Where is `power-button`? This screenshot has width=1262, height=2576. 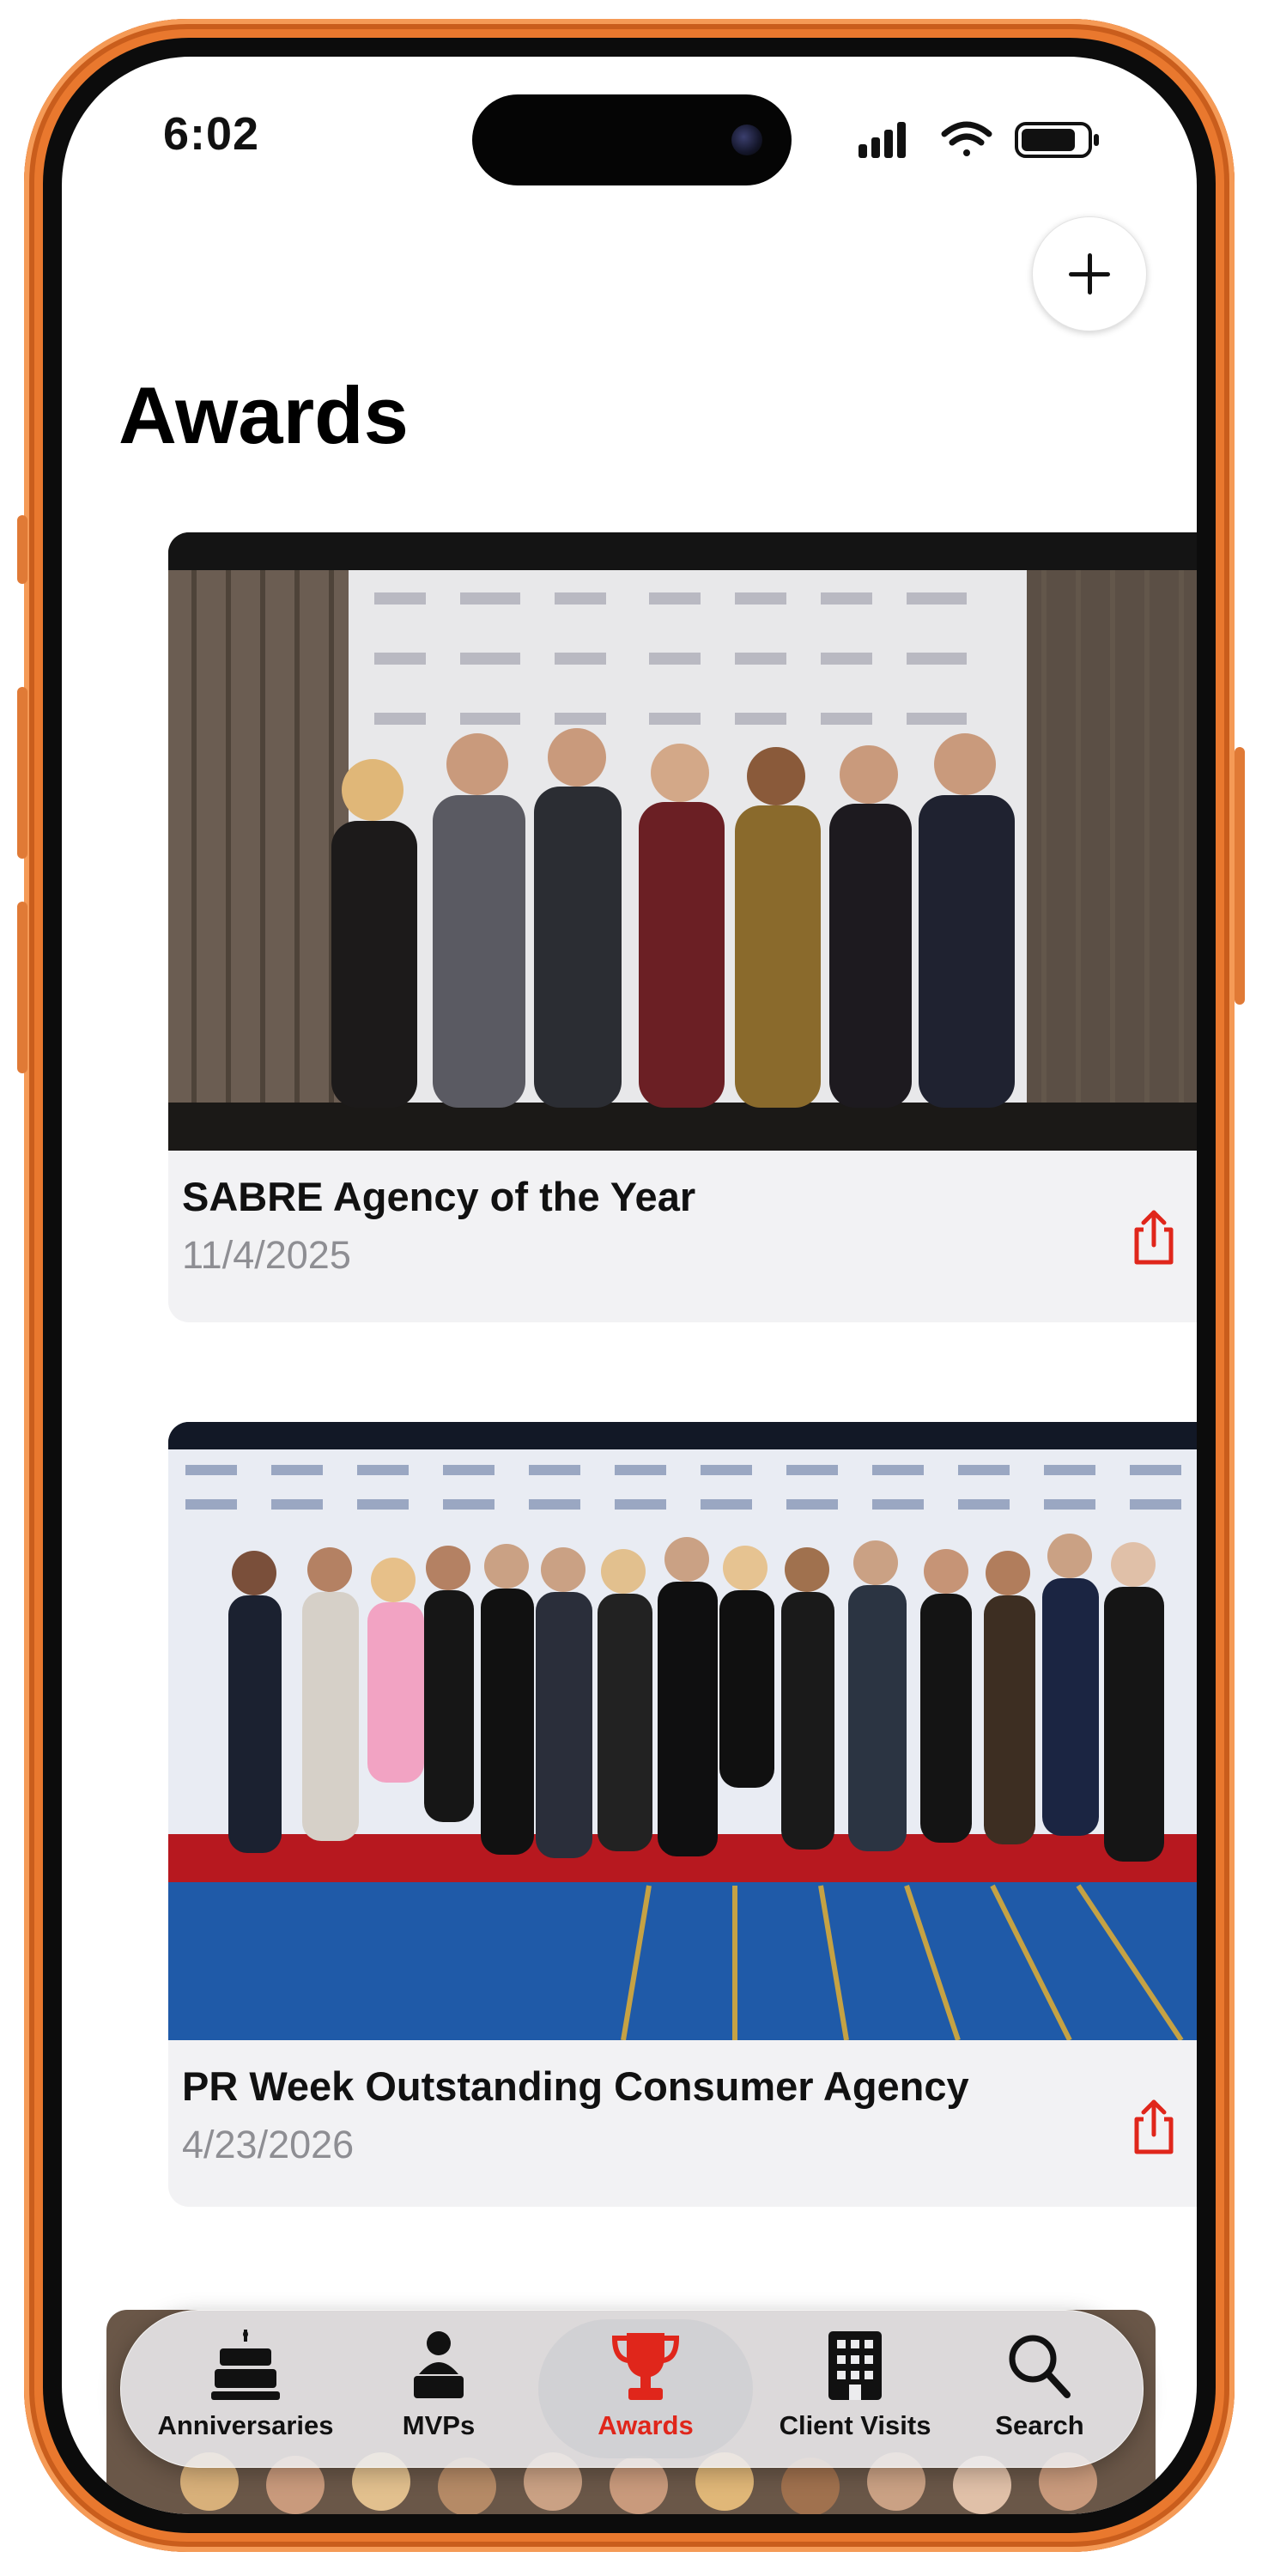
power-button is located at coordinates (1240, 876).